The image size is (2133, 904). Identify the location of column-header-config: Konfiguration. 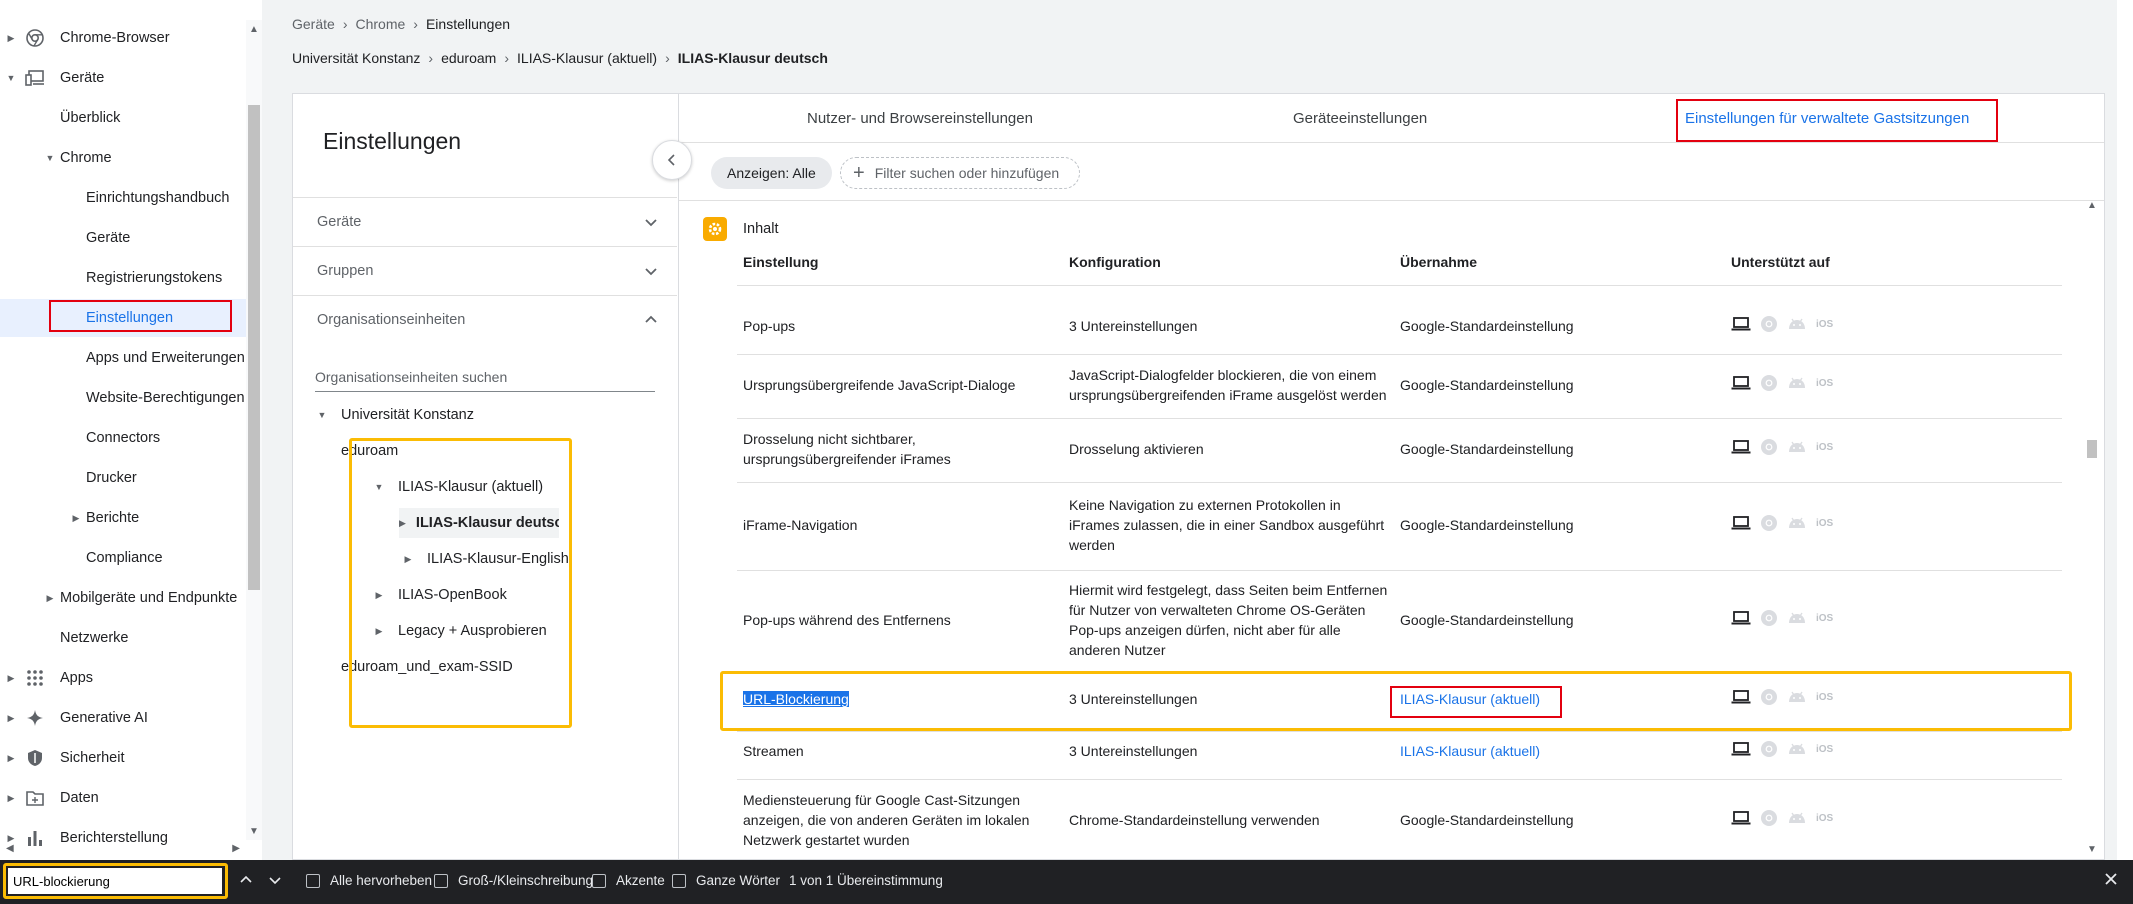
(1115, 262).